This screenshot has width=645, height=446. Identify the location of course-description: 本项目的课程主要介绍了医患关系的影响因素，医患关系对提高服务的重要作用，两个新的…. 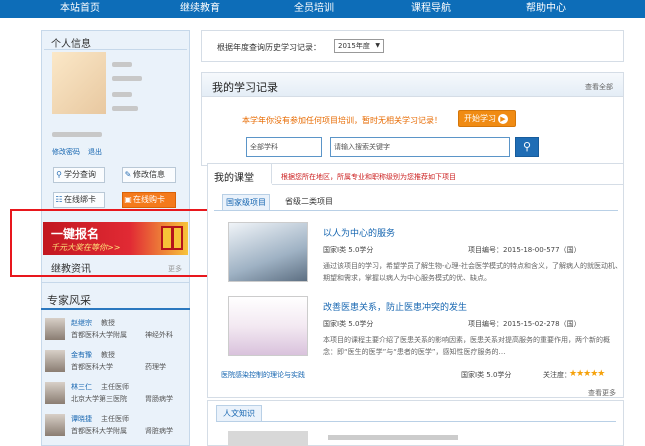
(466, 346).